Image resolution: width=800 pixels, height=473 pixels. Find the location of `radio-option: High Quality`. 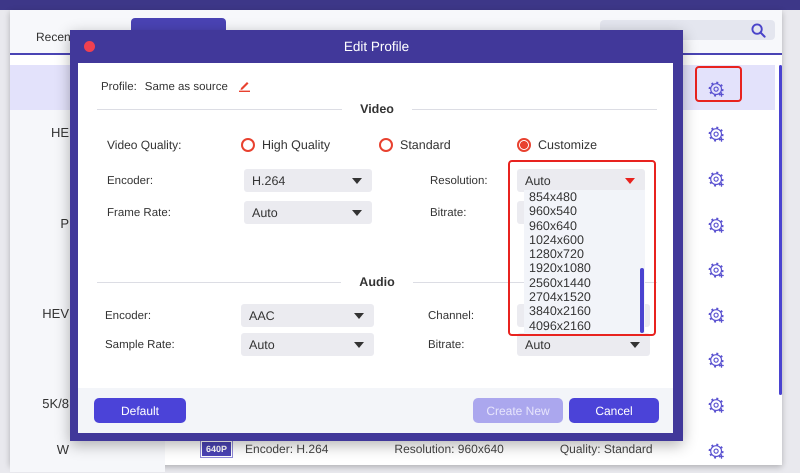

radio-option: High Quality is located at coordinates (310, 145).